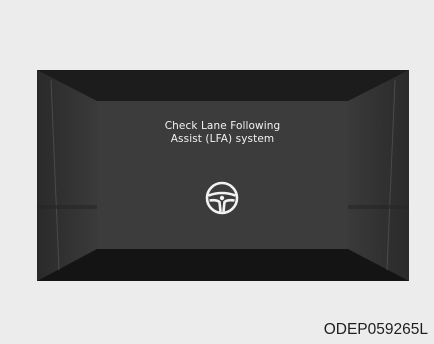  I want to click on steering-wheel-icon, so click(222, 198).